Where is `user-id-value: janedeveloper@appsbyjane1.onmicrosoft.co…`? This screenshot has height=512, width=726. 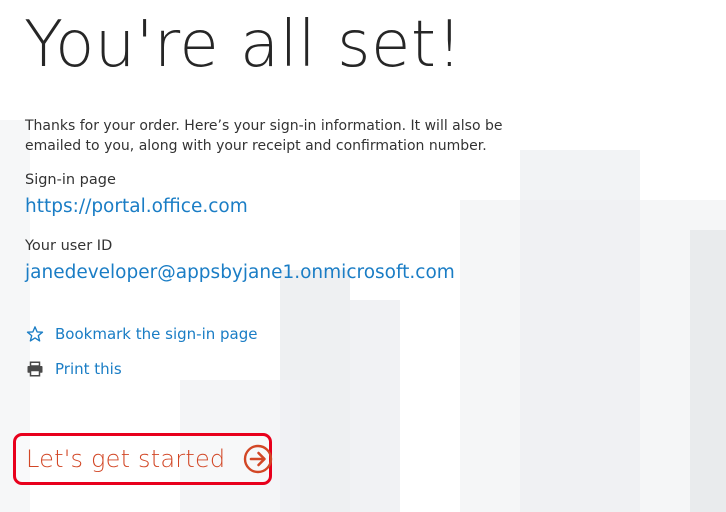
user-id-value: janedeveloper@appsbyjane1.onmicrosoft.co… is located at coordinates (240, 273).